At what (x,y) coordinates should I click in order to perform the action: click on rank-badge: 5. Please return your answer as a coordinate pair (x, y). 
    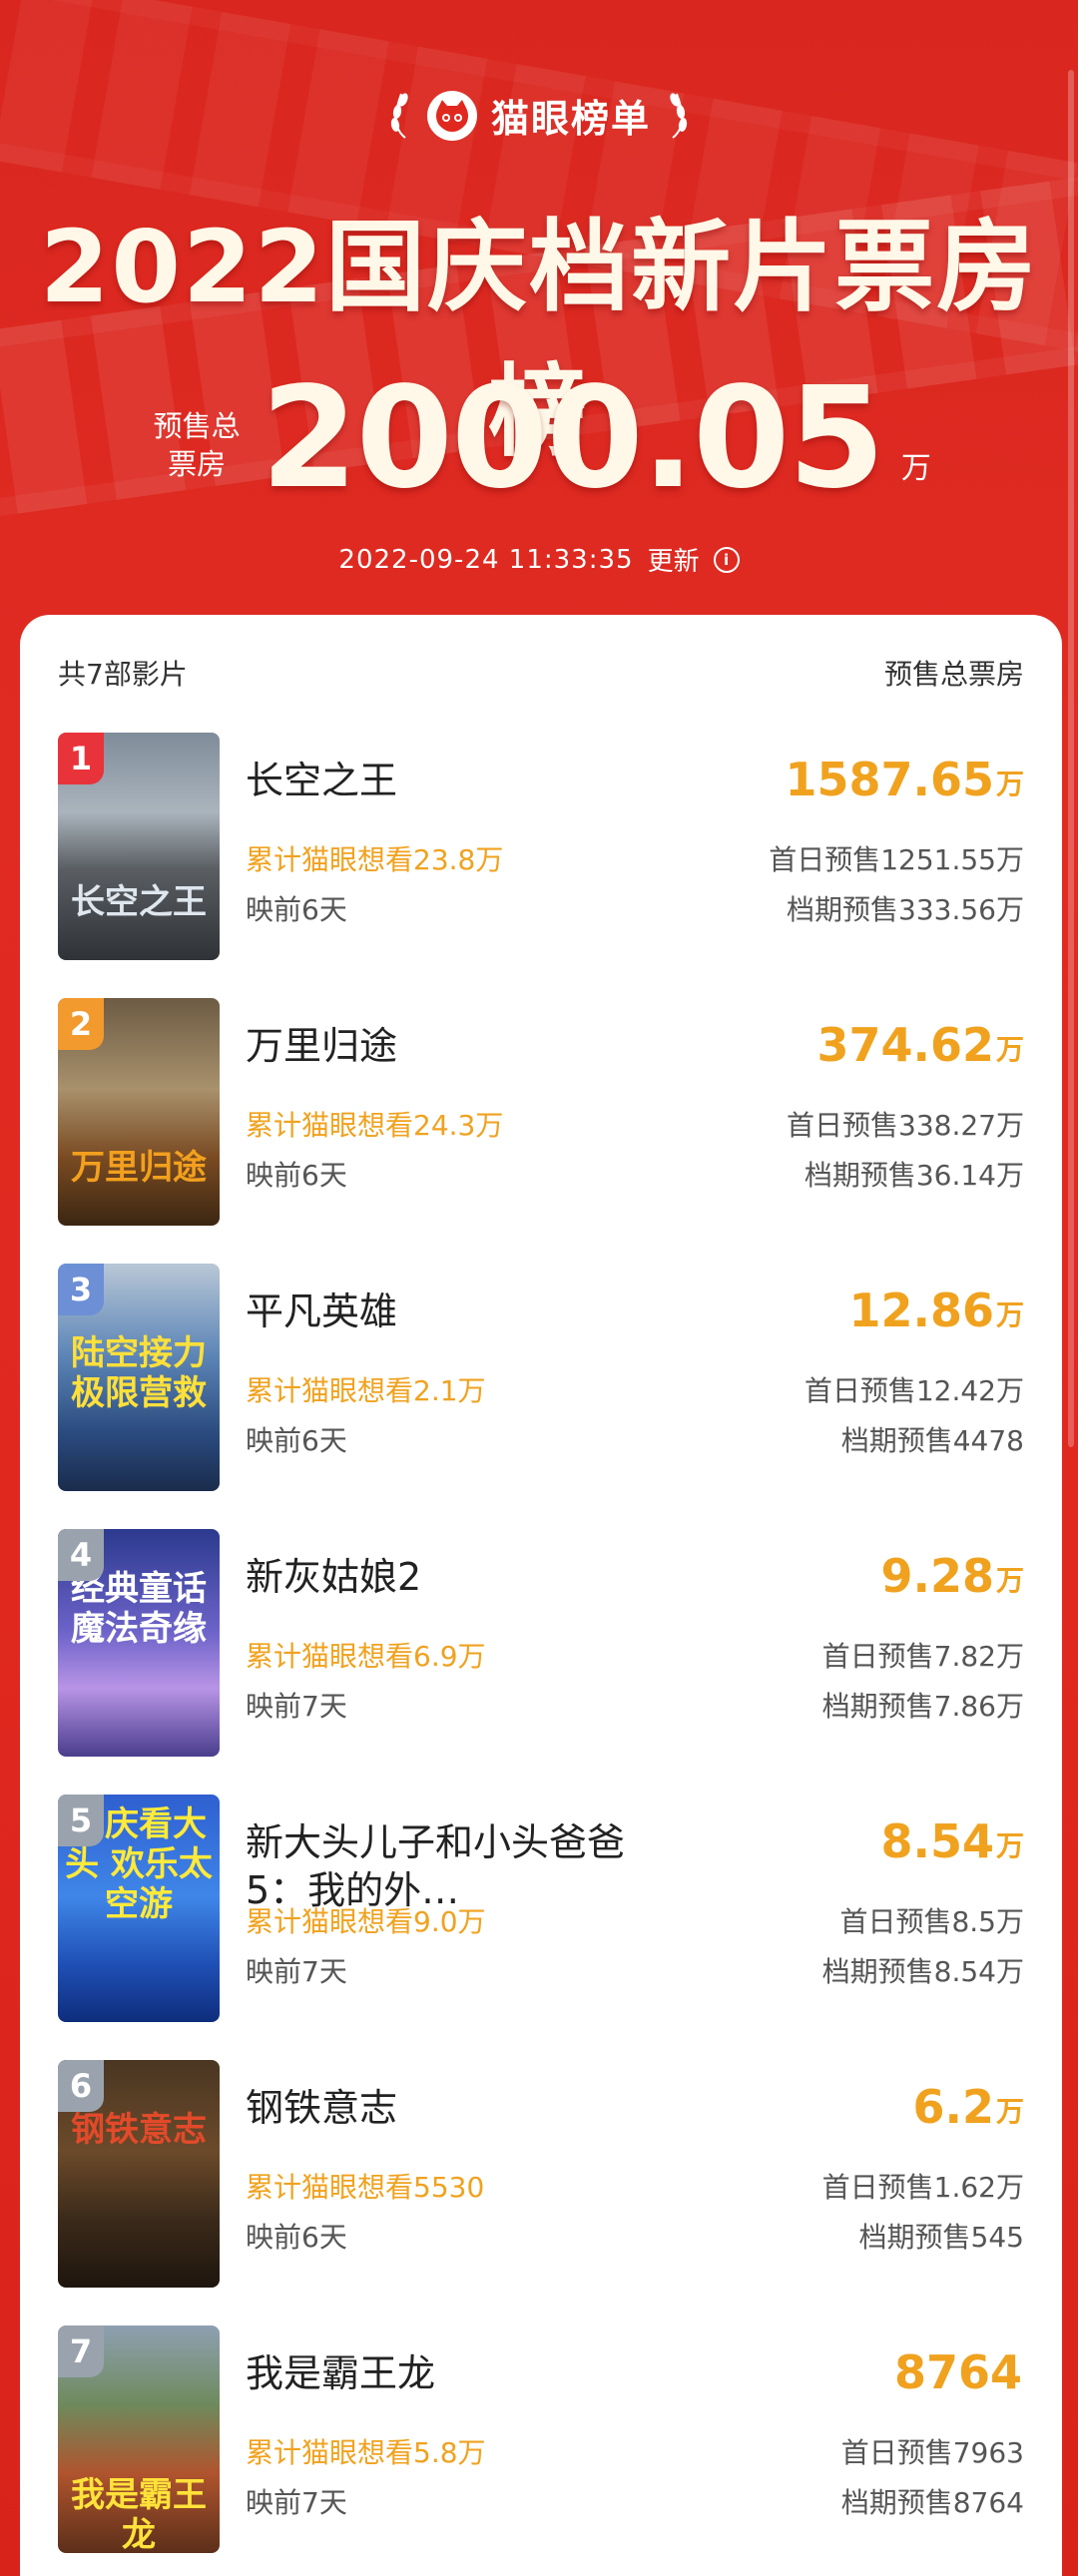
    Looking at the image, I should click on (81, 1821).